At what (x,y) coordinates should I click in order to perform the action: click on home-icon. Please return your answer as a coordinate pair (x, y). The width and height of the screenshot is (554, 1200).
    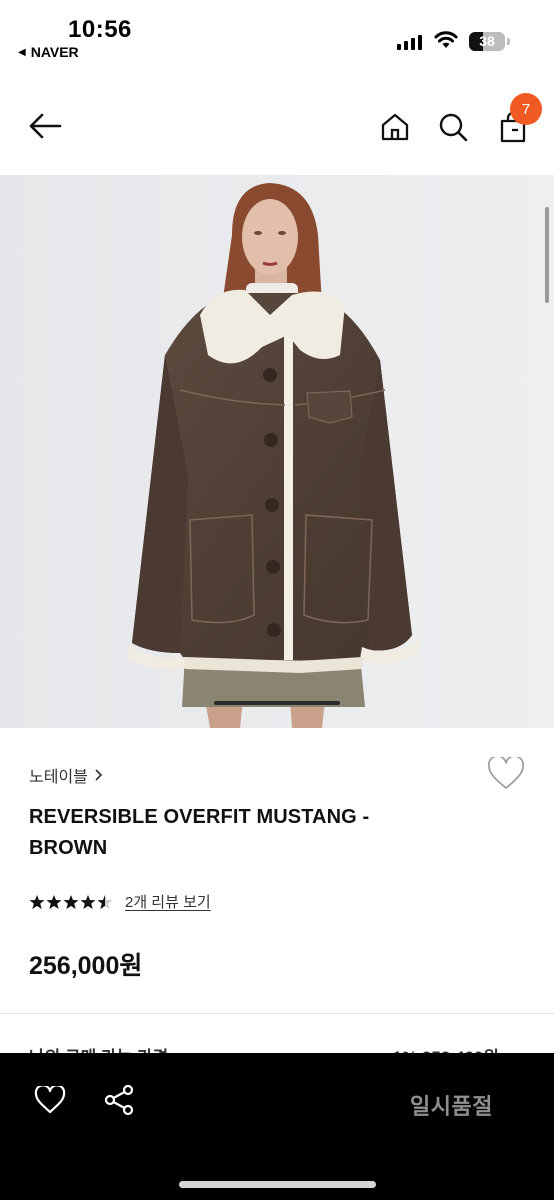
    Looking at the image, I should click on (395, 127).